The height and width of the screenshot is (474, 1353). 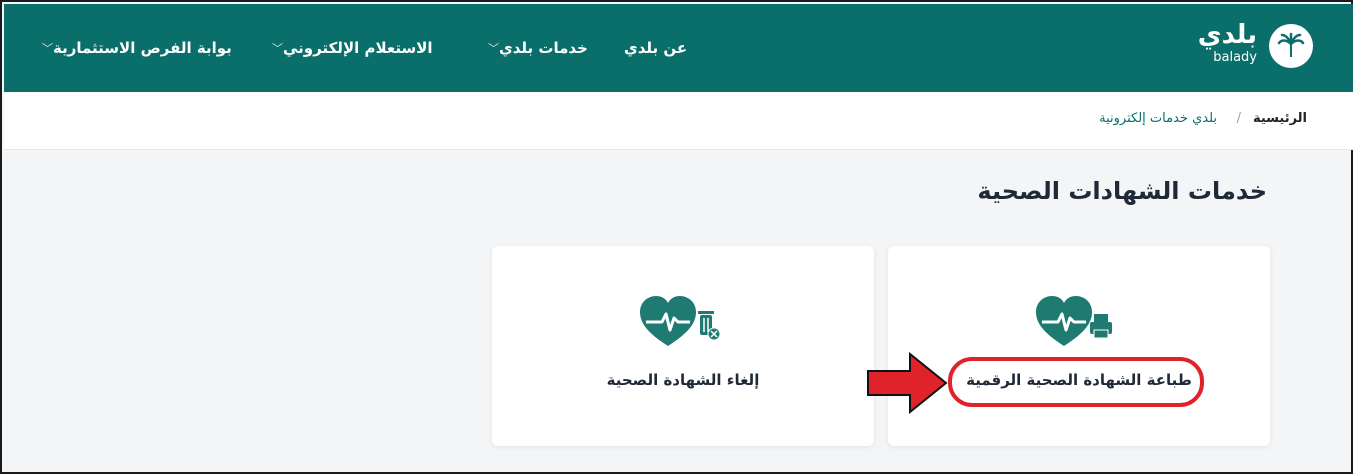 What do you see at coordinates (1227, 35) in the screenshot?
I see `logo-arabic-text: بلدي` at bounding box center [1227, 35].